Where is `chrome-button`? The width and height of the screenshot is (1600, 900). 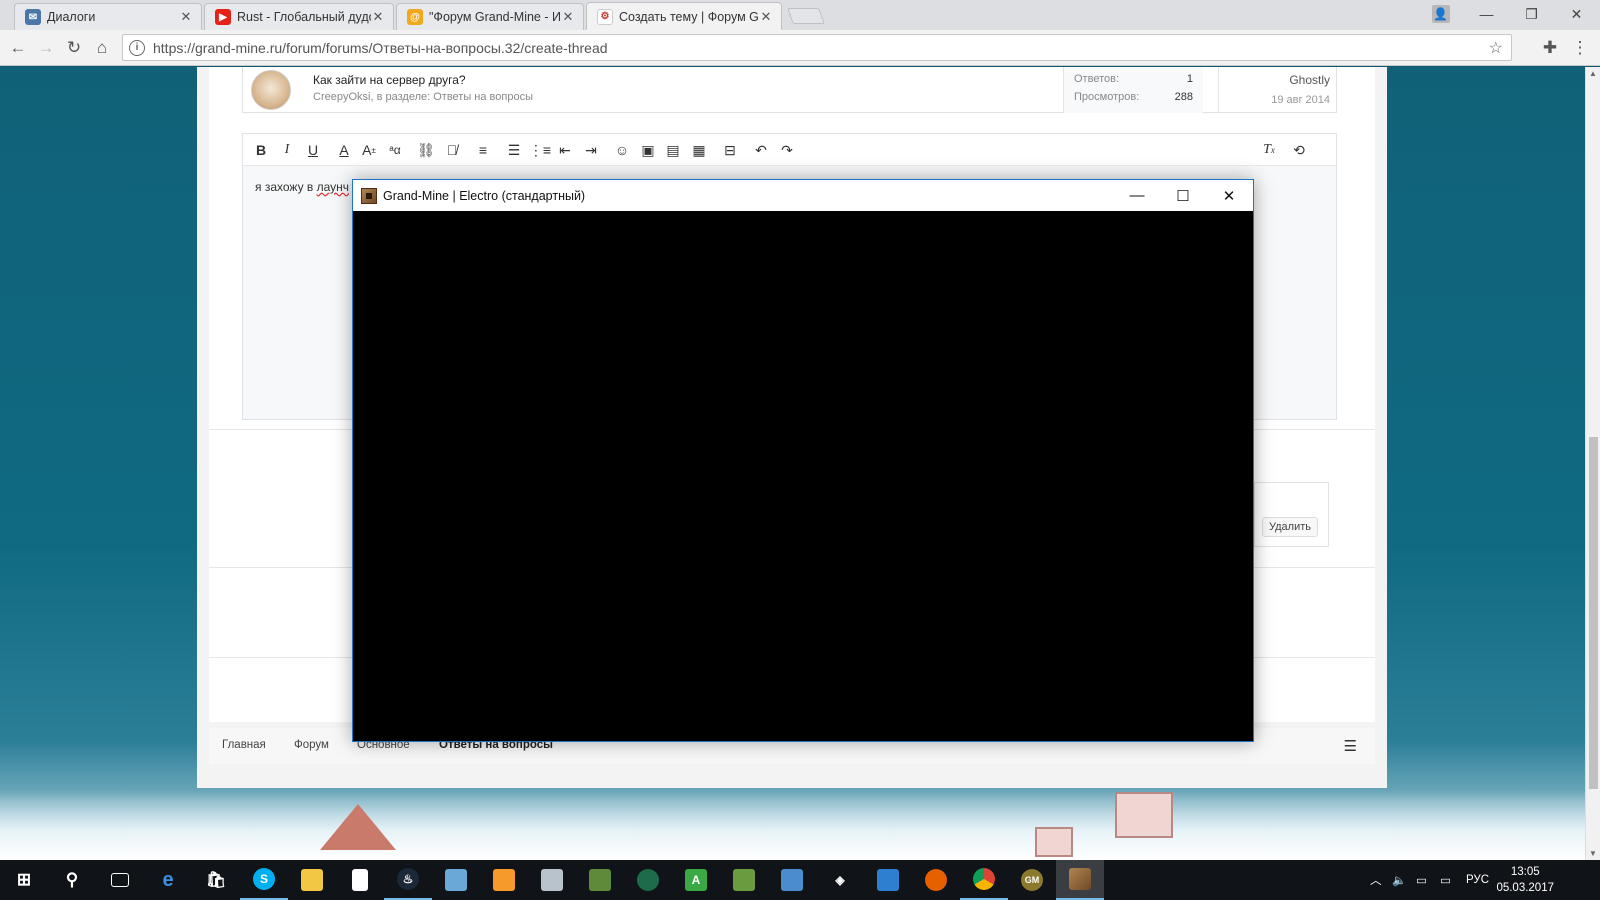 chrome-button is located at coordinates (984, 880).